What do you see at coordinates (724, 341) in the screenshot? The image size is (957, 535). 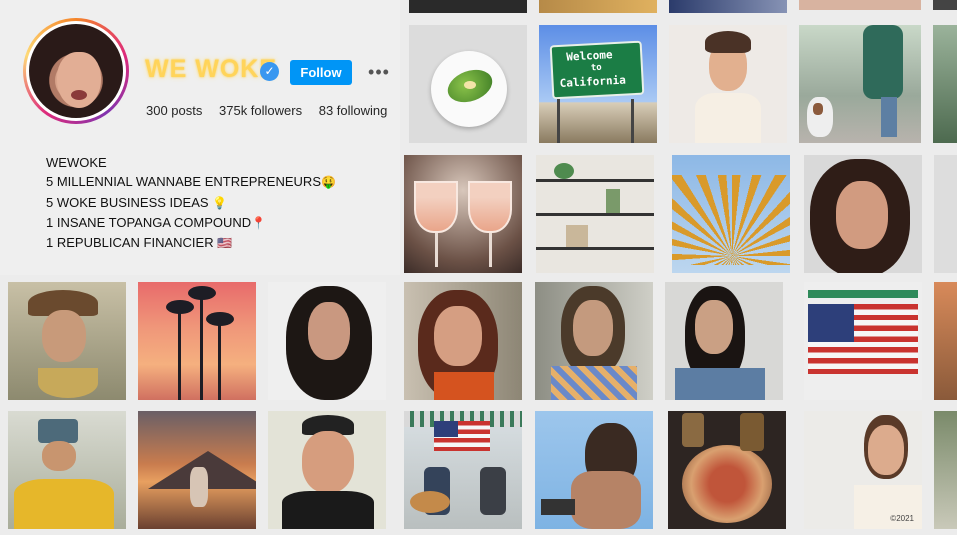 I see `photo-tile-woman-denim` at bounding box center [724, 341].